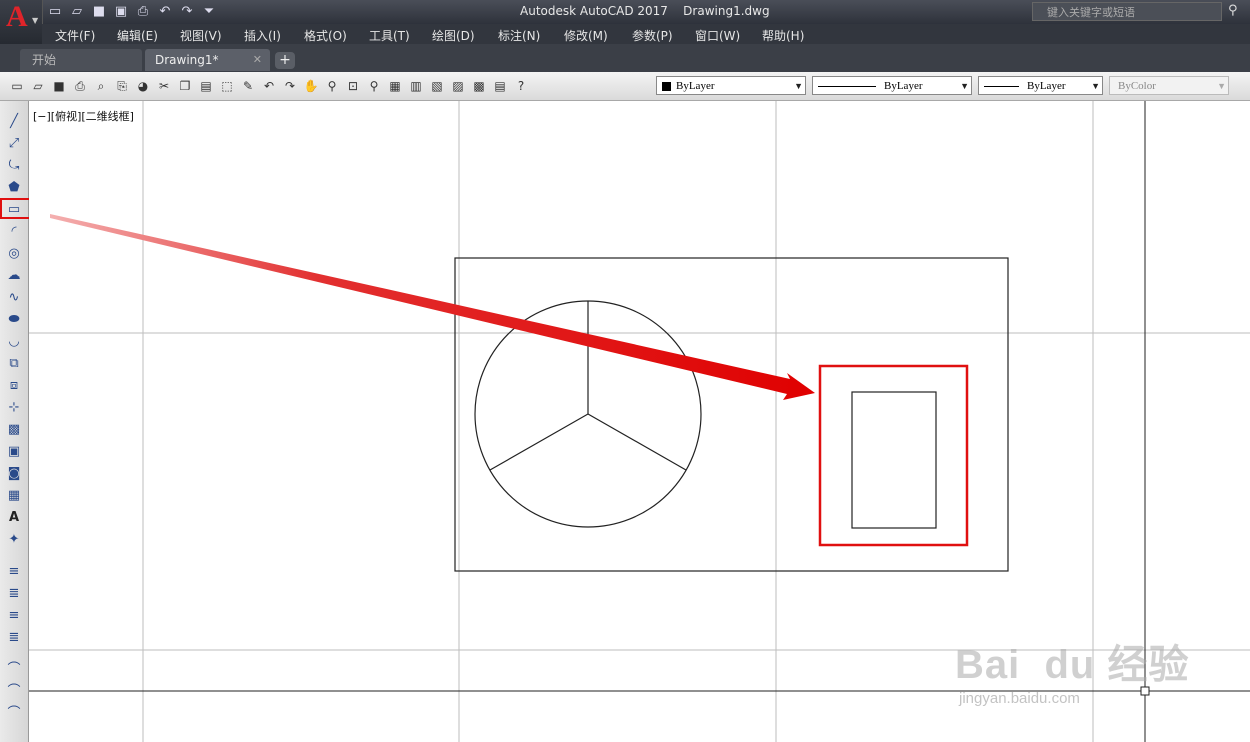  Describe the element at coordinates (207, 60) in the screenshot. I see `tab-drawing1: Drawing1* ✕` at that location.